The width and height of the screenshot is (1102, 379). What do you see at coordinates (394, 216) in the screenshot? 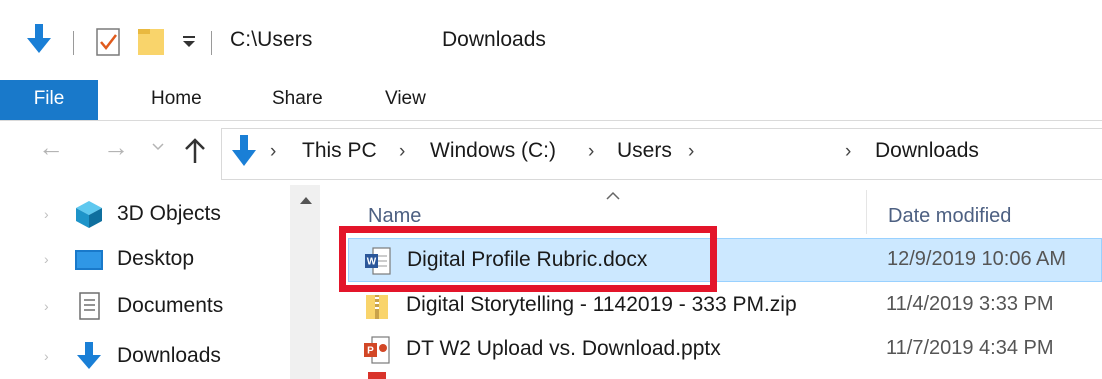
I see `column-header-name: Name` at bounding box center [394, 216].